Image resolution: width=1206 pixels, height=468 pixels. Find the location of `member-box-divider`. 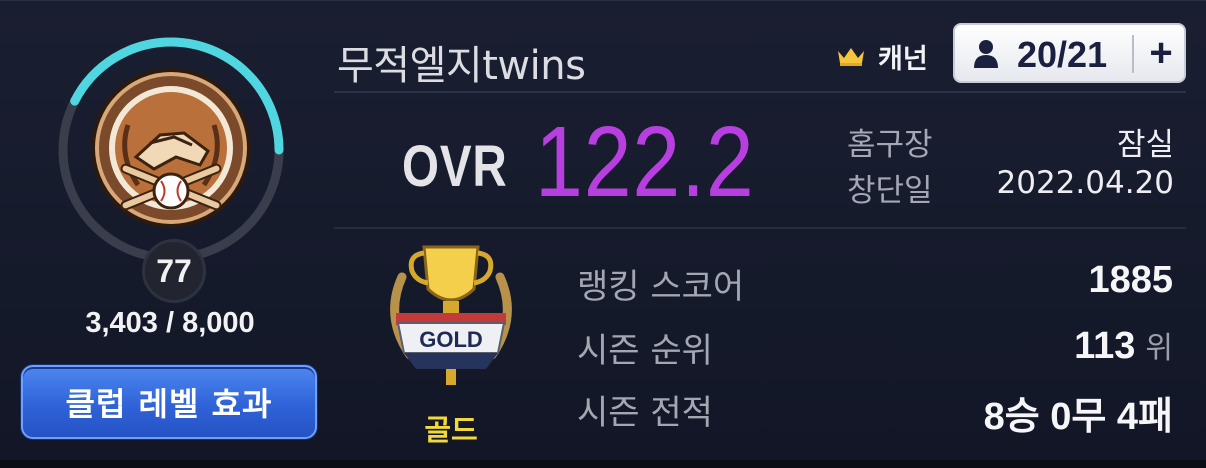

member-box-divider is located at coordinates (1133, 54).